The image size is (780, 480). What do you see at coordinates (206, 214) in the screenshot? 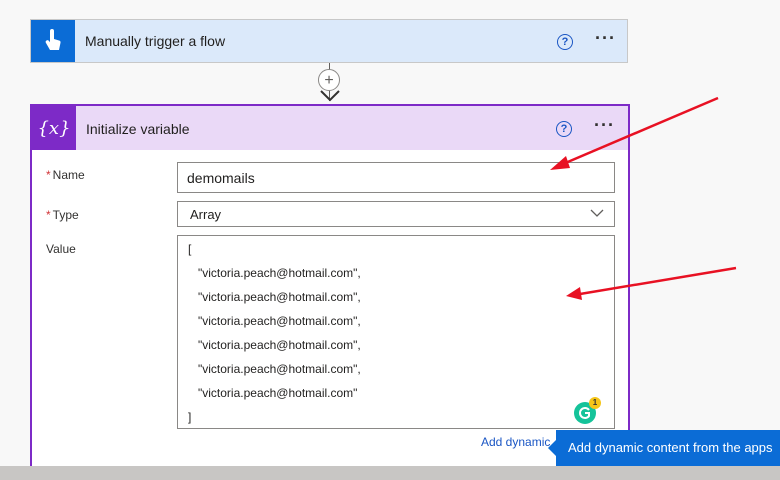
I see `type-value: Array` at bounding box center [206, 214].